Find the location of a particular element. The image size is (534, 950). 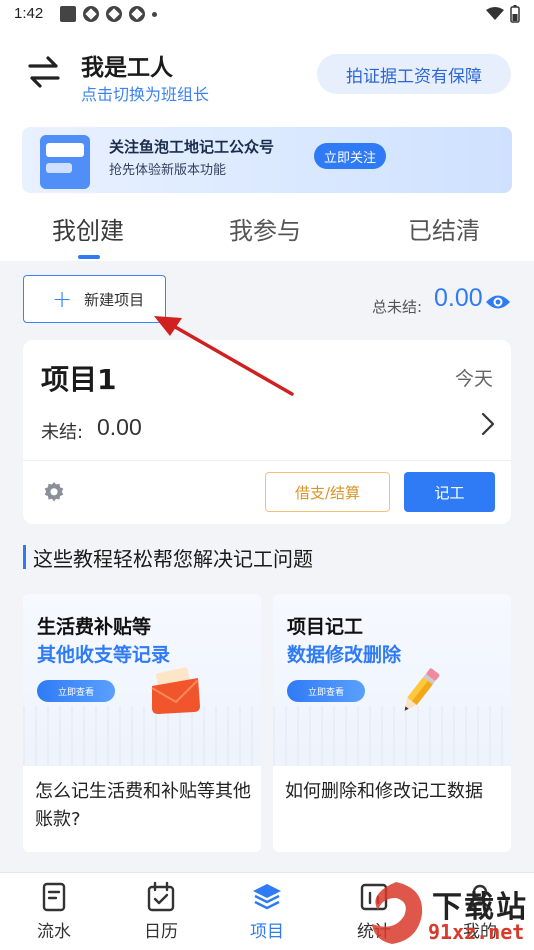

tutorial-card-living-expenses: 生活费补贴等 其他收支等记录 立即查看 怎么记生活费和补贴等其他账款? is located at coordinates (142, 723).